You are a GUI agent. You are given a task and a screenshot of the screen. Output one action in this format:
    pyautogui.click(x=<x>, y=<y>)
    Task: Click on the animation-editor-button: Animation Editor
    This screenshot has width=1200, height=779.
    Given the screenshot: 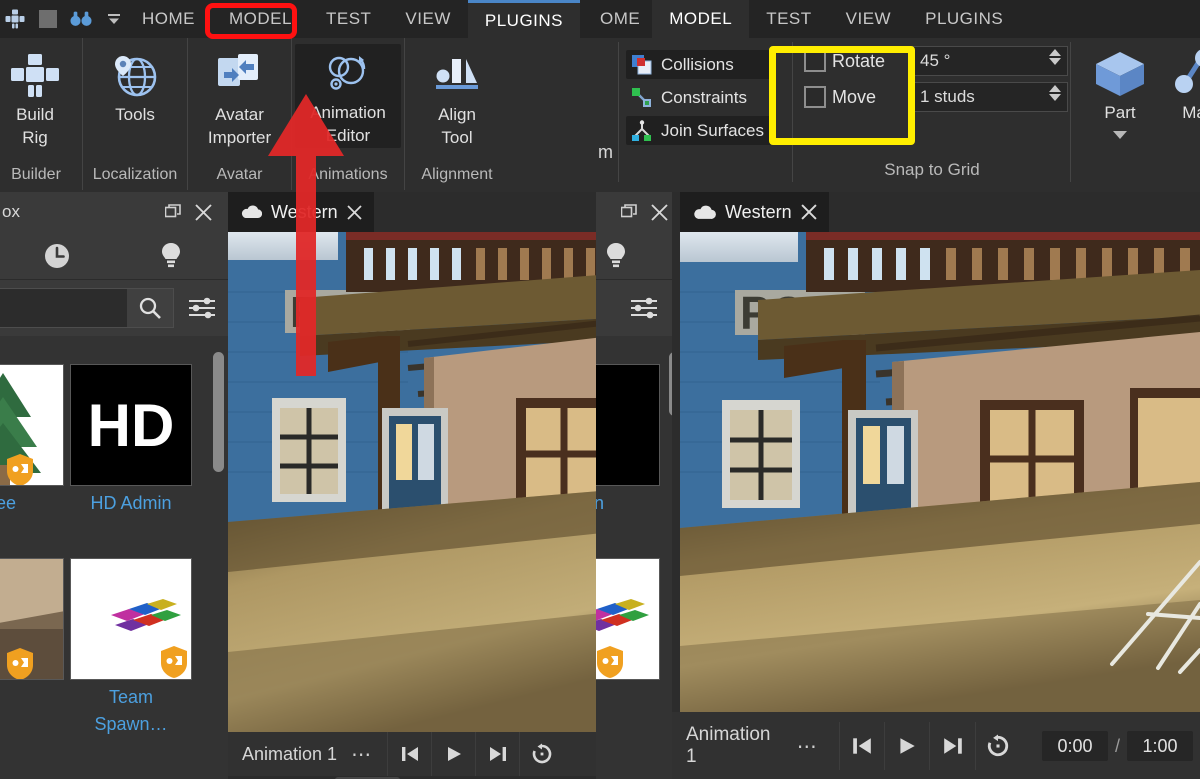 What is the action you would take?
    pyautogui.click(x=348, y=96)
    